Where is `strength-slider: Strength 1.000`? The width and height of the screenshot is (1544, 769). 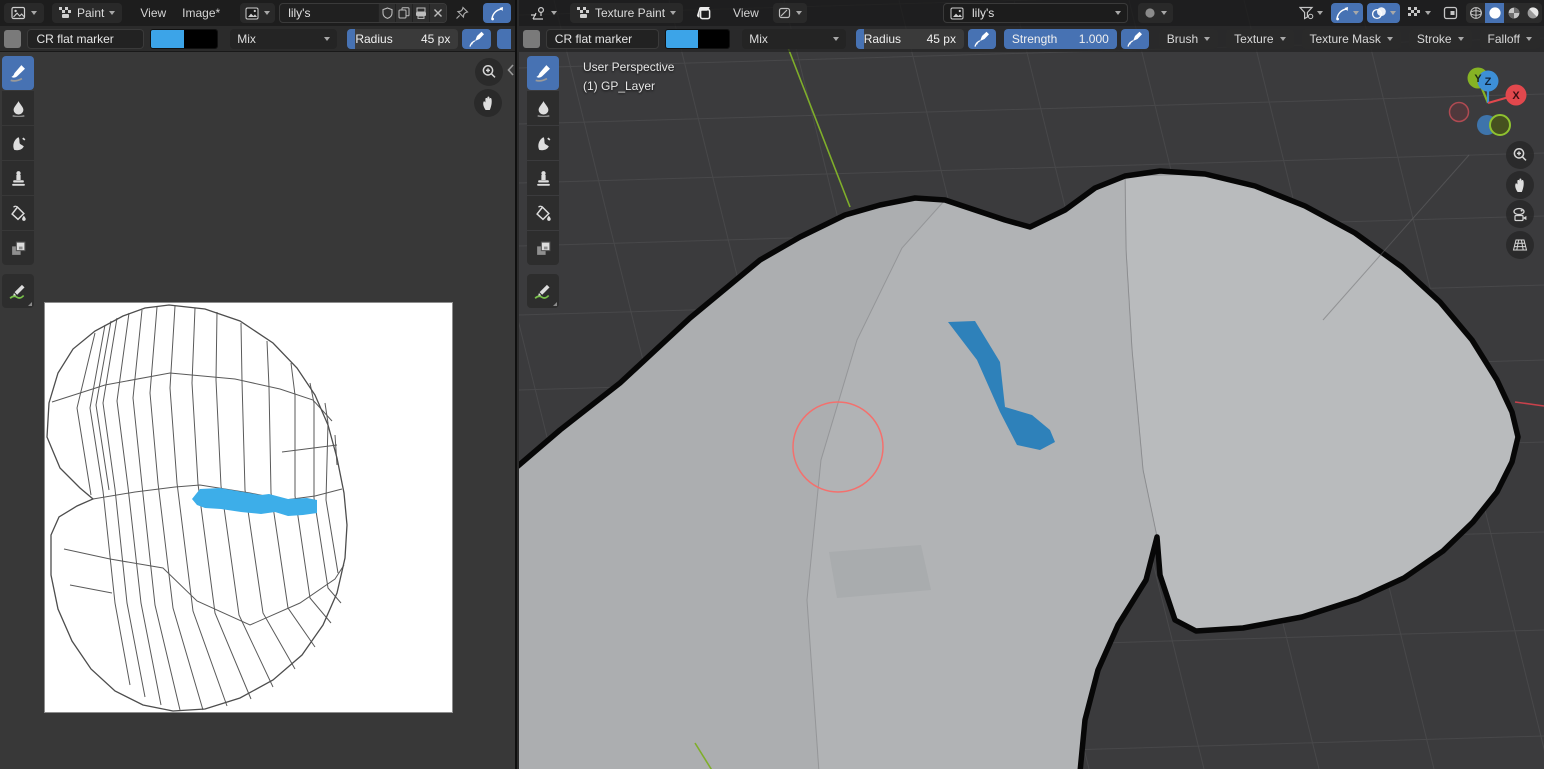 strength-slider: Strength 1.000 is located at coordinates (1060, 39).